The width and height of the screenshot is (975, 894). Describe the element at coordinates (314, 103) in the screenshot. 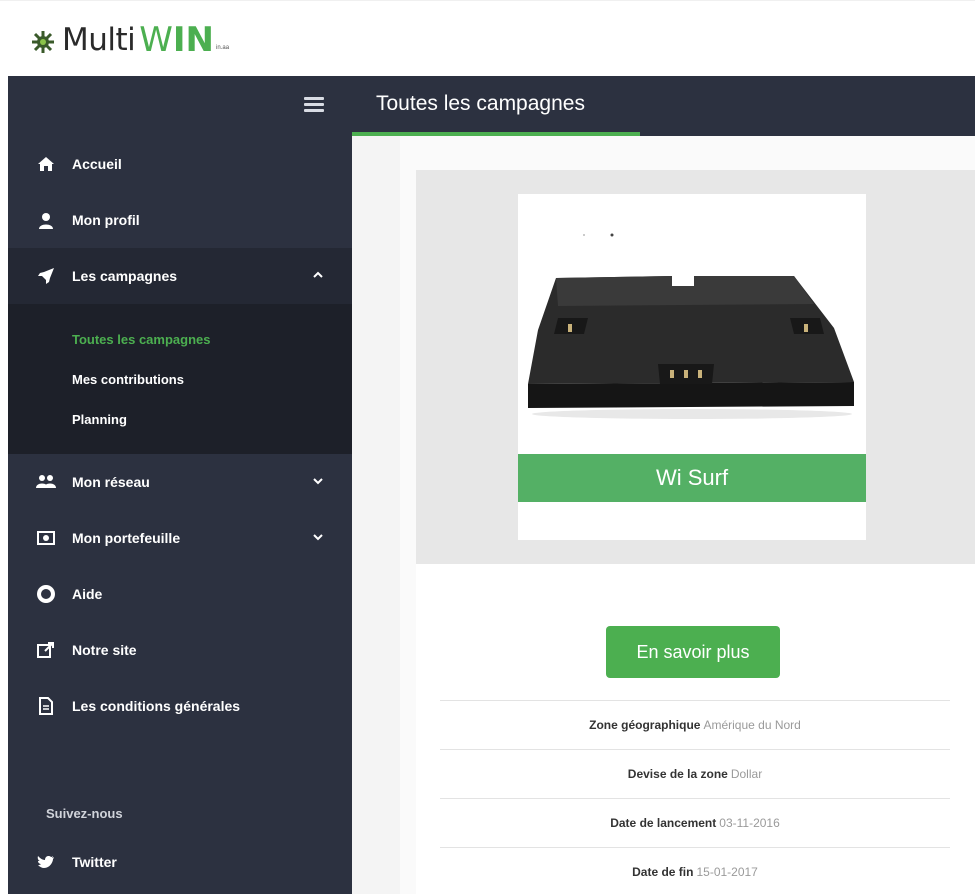

I see `hamburger-menu-icon` at that location.